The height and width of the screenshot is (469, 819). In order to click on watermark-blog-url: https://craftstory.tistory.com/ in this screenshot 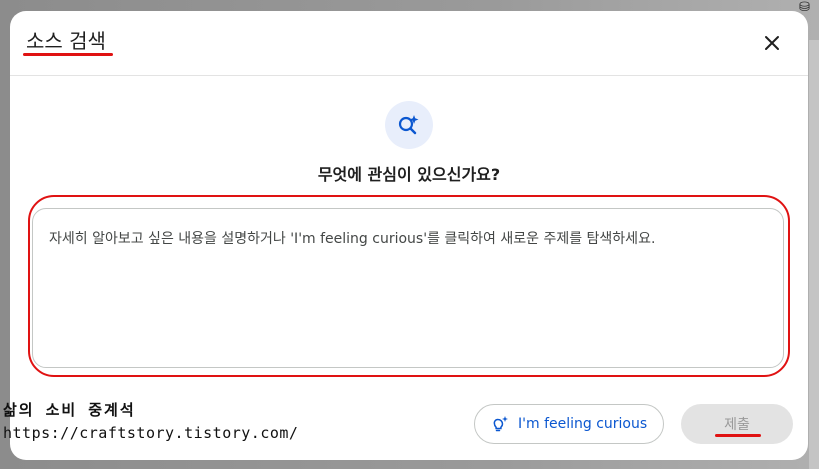, I will do `click(151, 433)`.